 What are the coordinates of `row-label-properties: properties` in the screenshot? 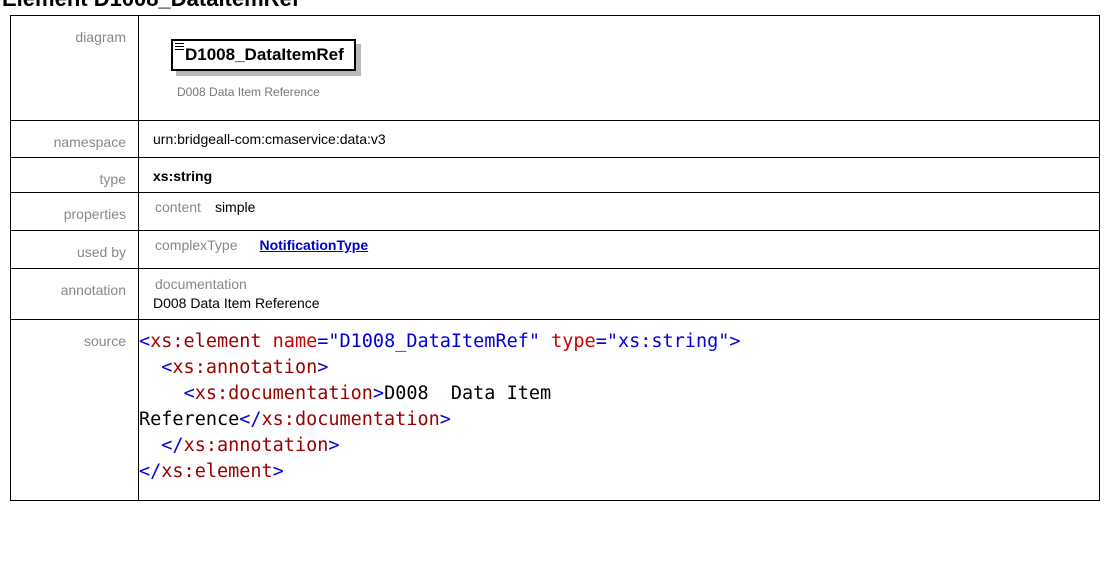 It's located at (74, 211).